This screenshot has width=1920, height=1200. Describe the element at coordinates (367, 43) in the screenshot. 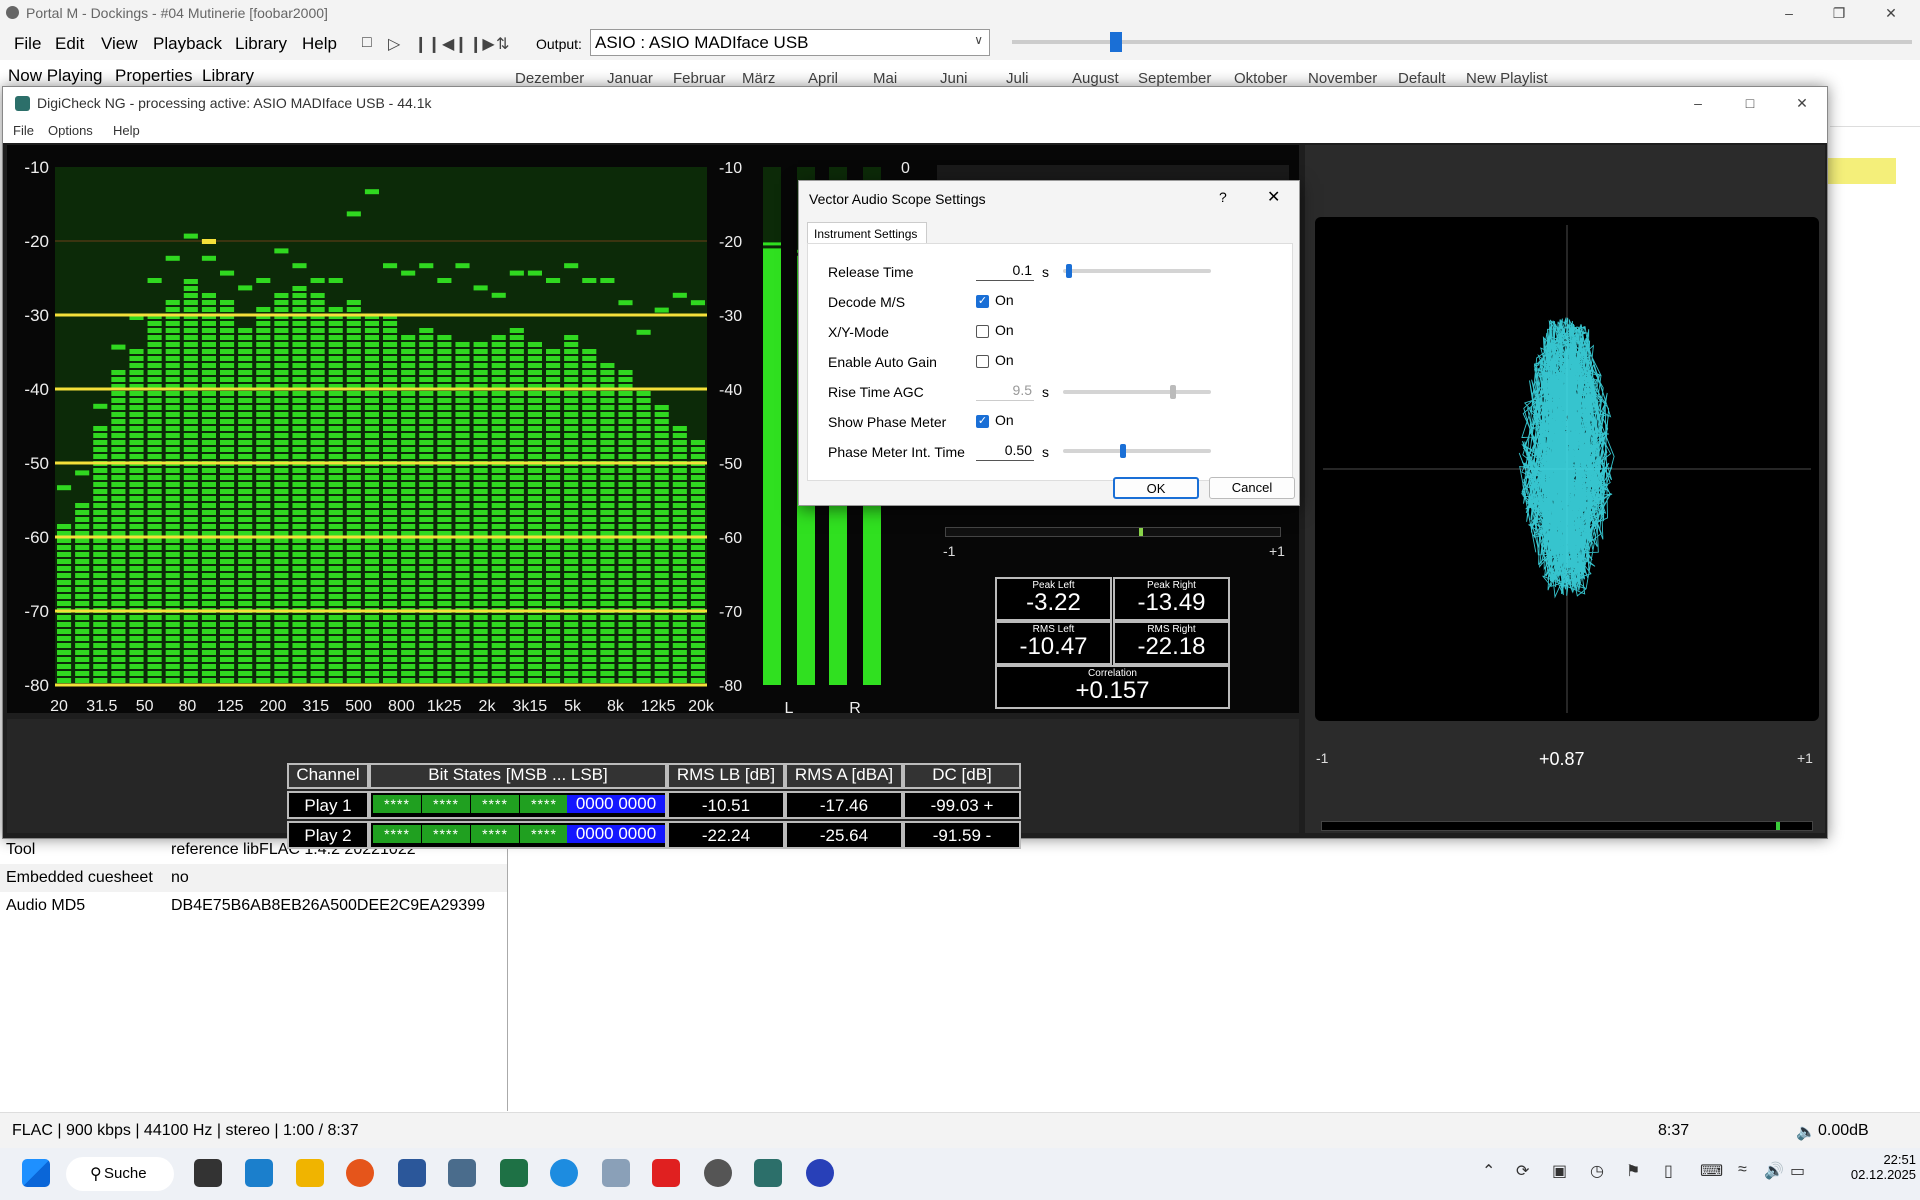

I see `stop-icon: □` at that location.